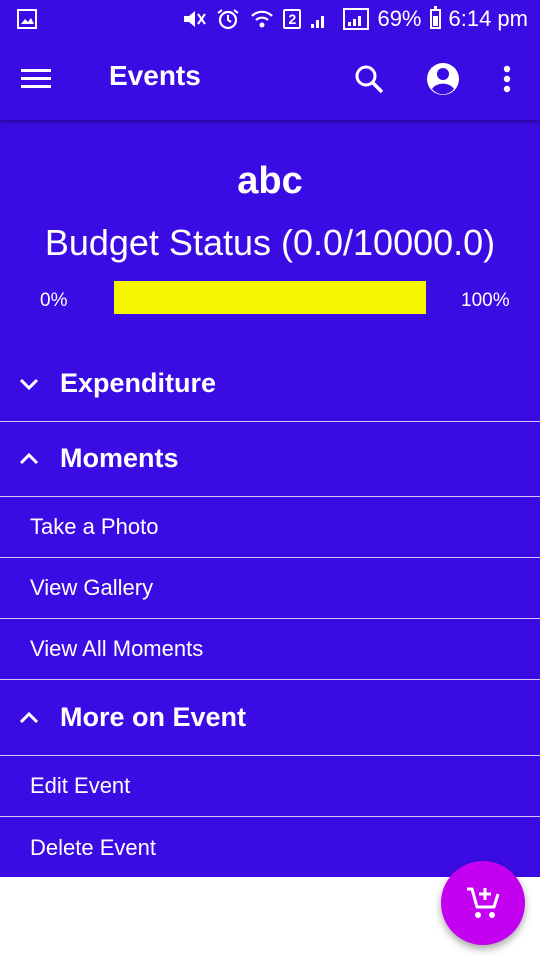 The image size is (540, 960). Describe the element at coordinates (92, 587) in the screenshot. I see `view-gallery-label: View Gallery` at that location.